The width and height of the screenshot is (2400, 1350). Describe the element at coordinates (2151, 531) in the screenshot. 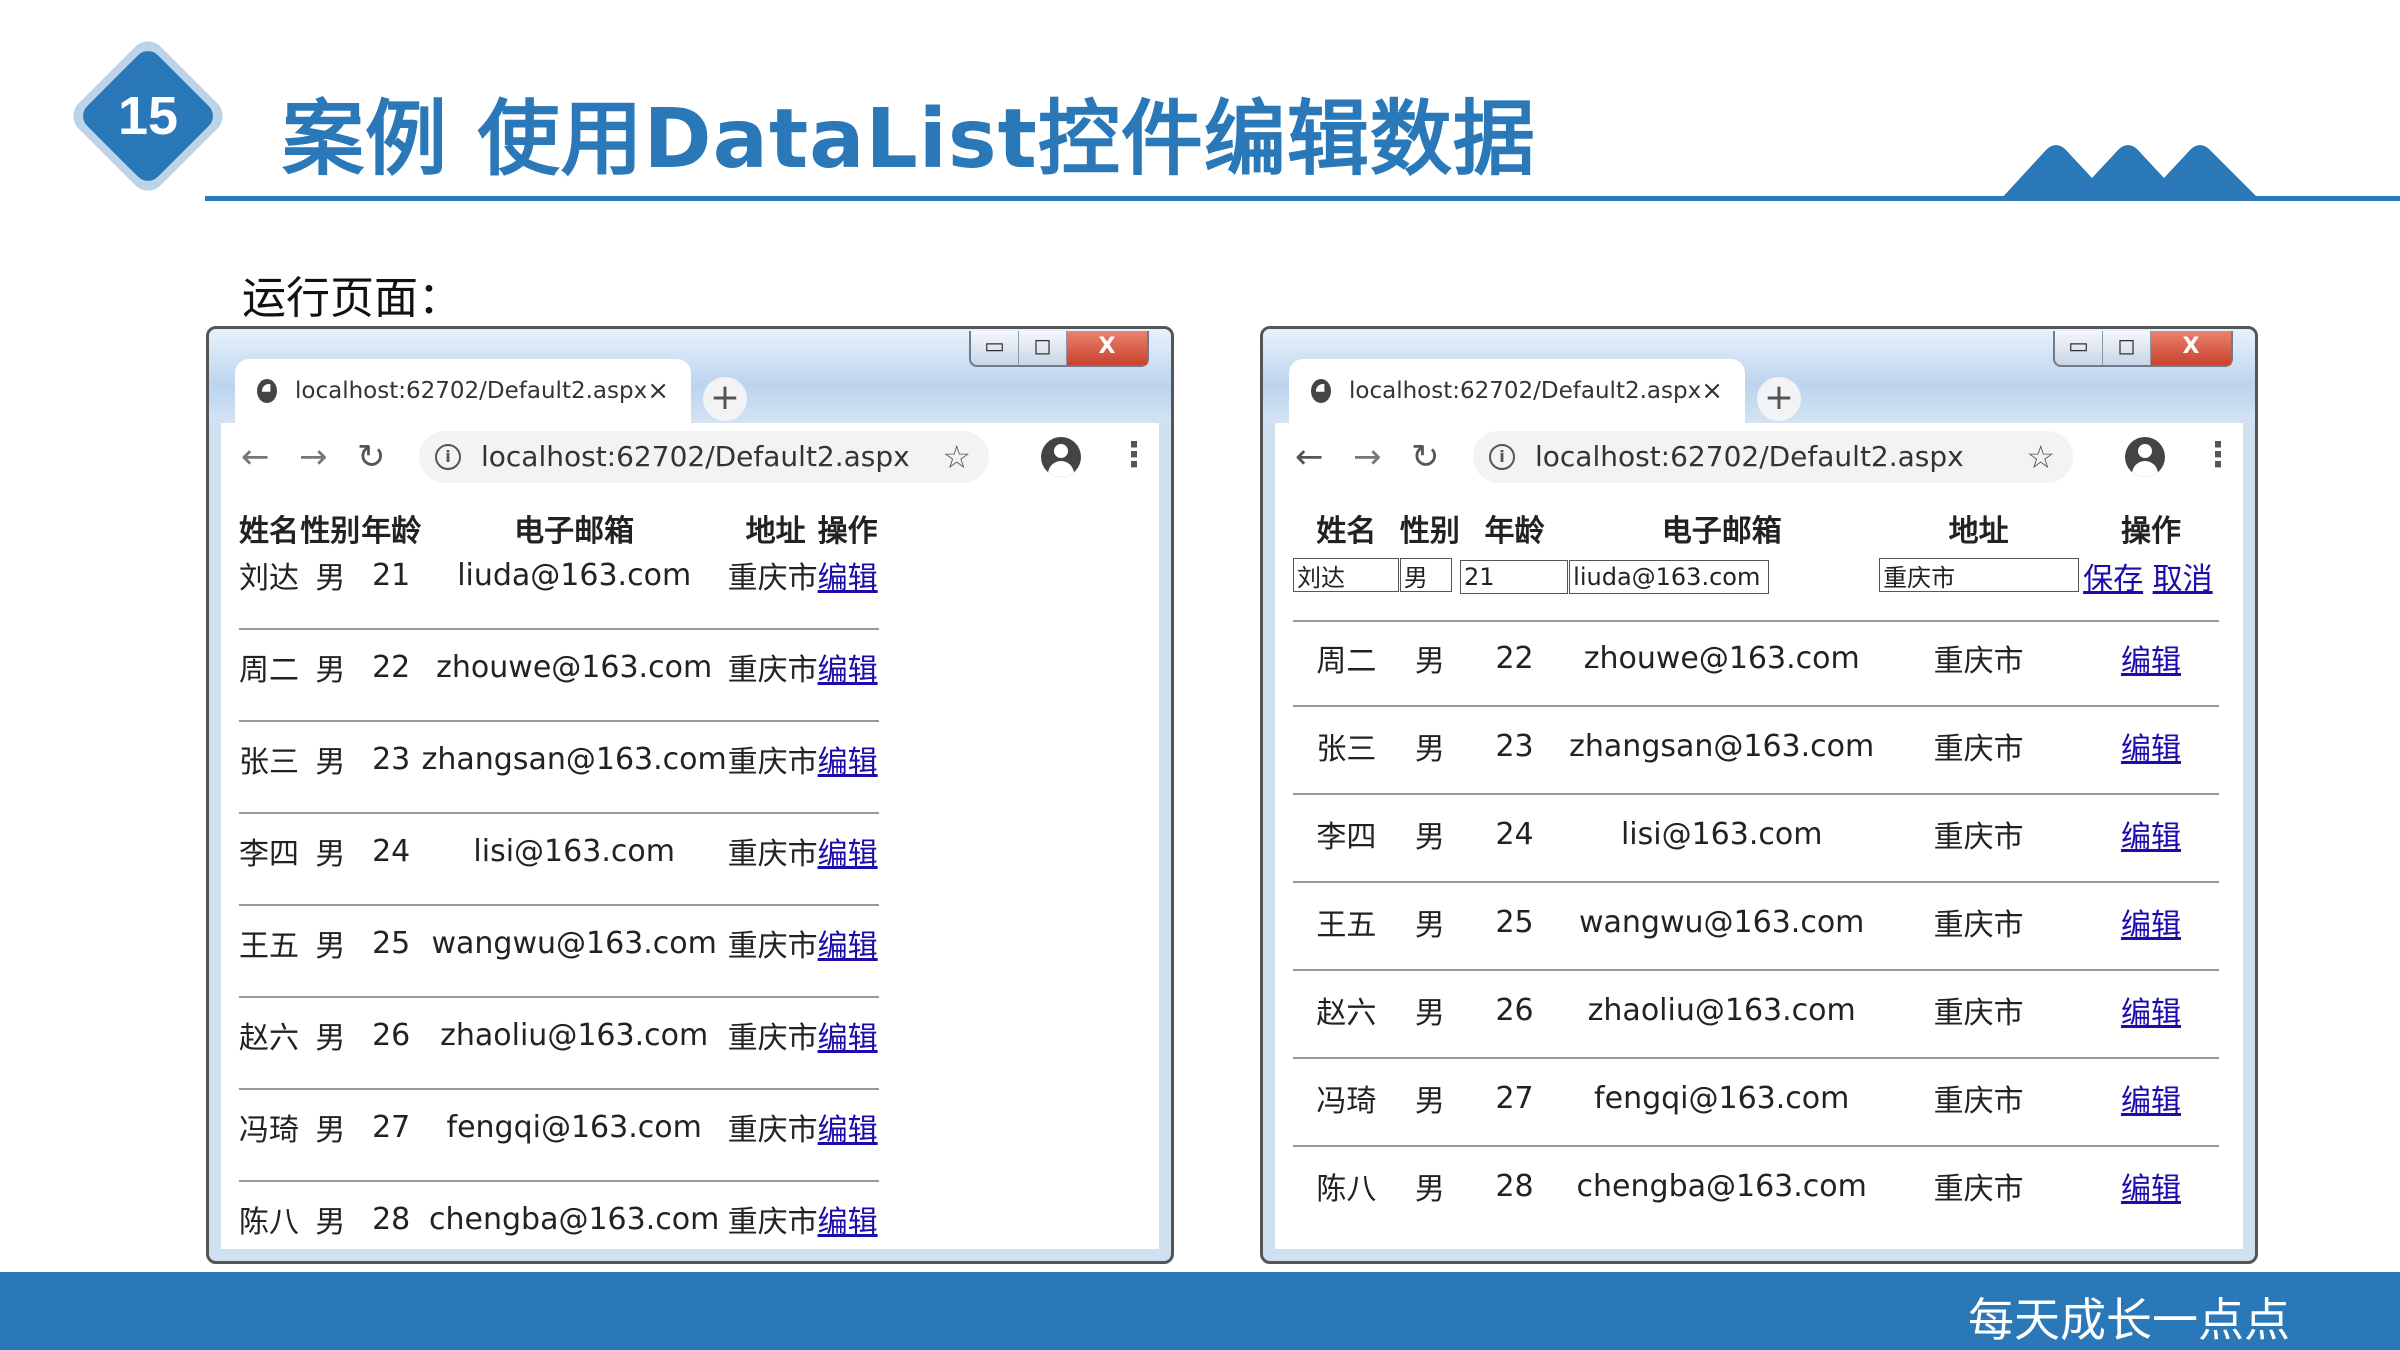

I see `col-header: 操作` at that location.